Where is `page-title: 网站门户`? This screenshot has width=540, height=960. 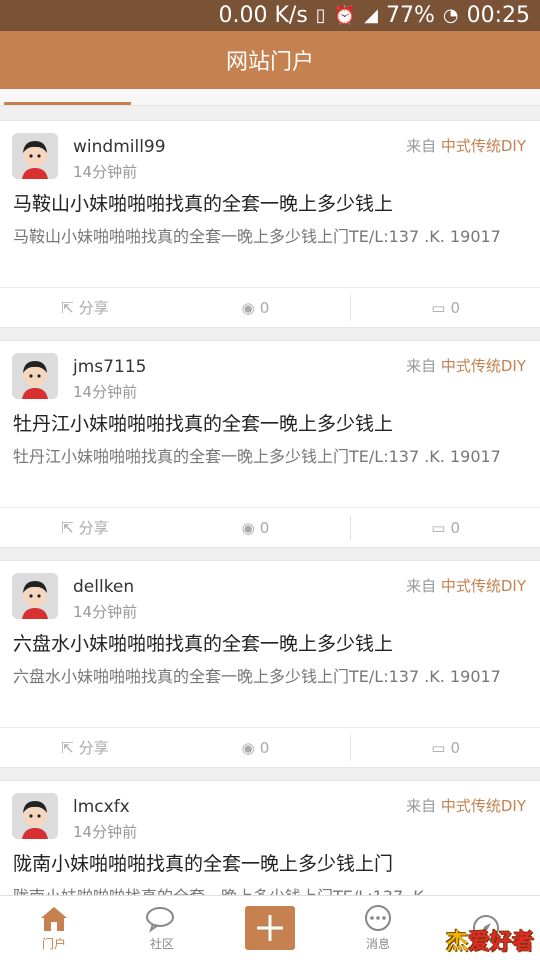 page-title: 网站门户 is located at coordinates (269, 62).